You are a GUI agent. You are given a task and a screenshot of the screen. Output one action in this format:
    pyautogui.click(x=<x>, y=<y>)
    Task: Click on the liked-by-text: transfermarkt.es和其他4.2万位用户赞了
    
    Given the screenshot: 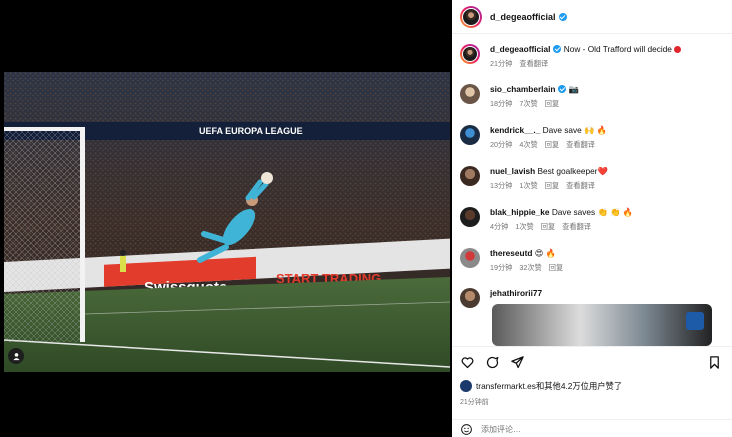 What is the action you would take?
    pyautogui.click(x=549, y=386)
    